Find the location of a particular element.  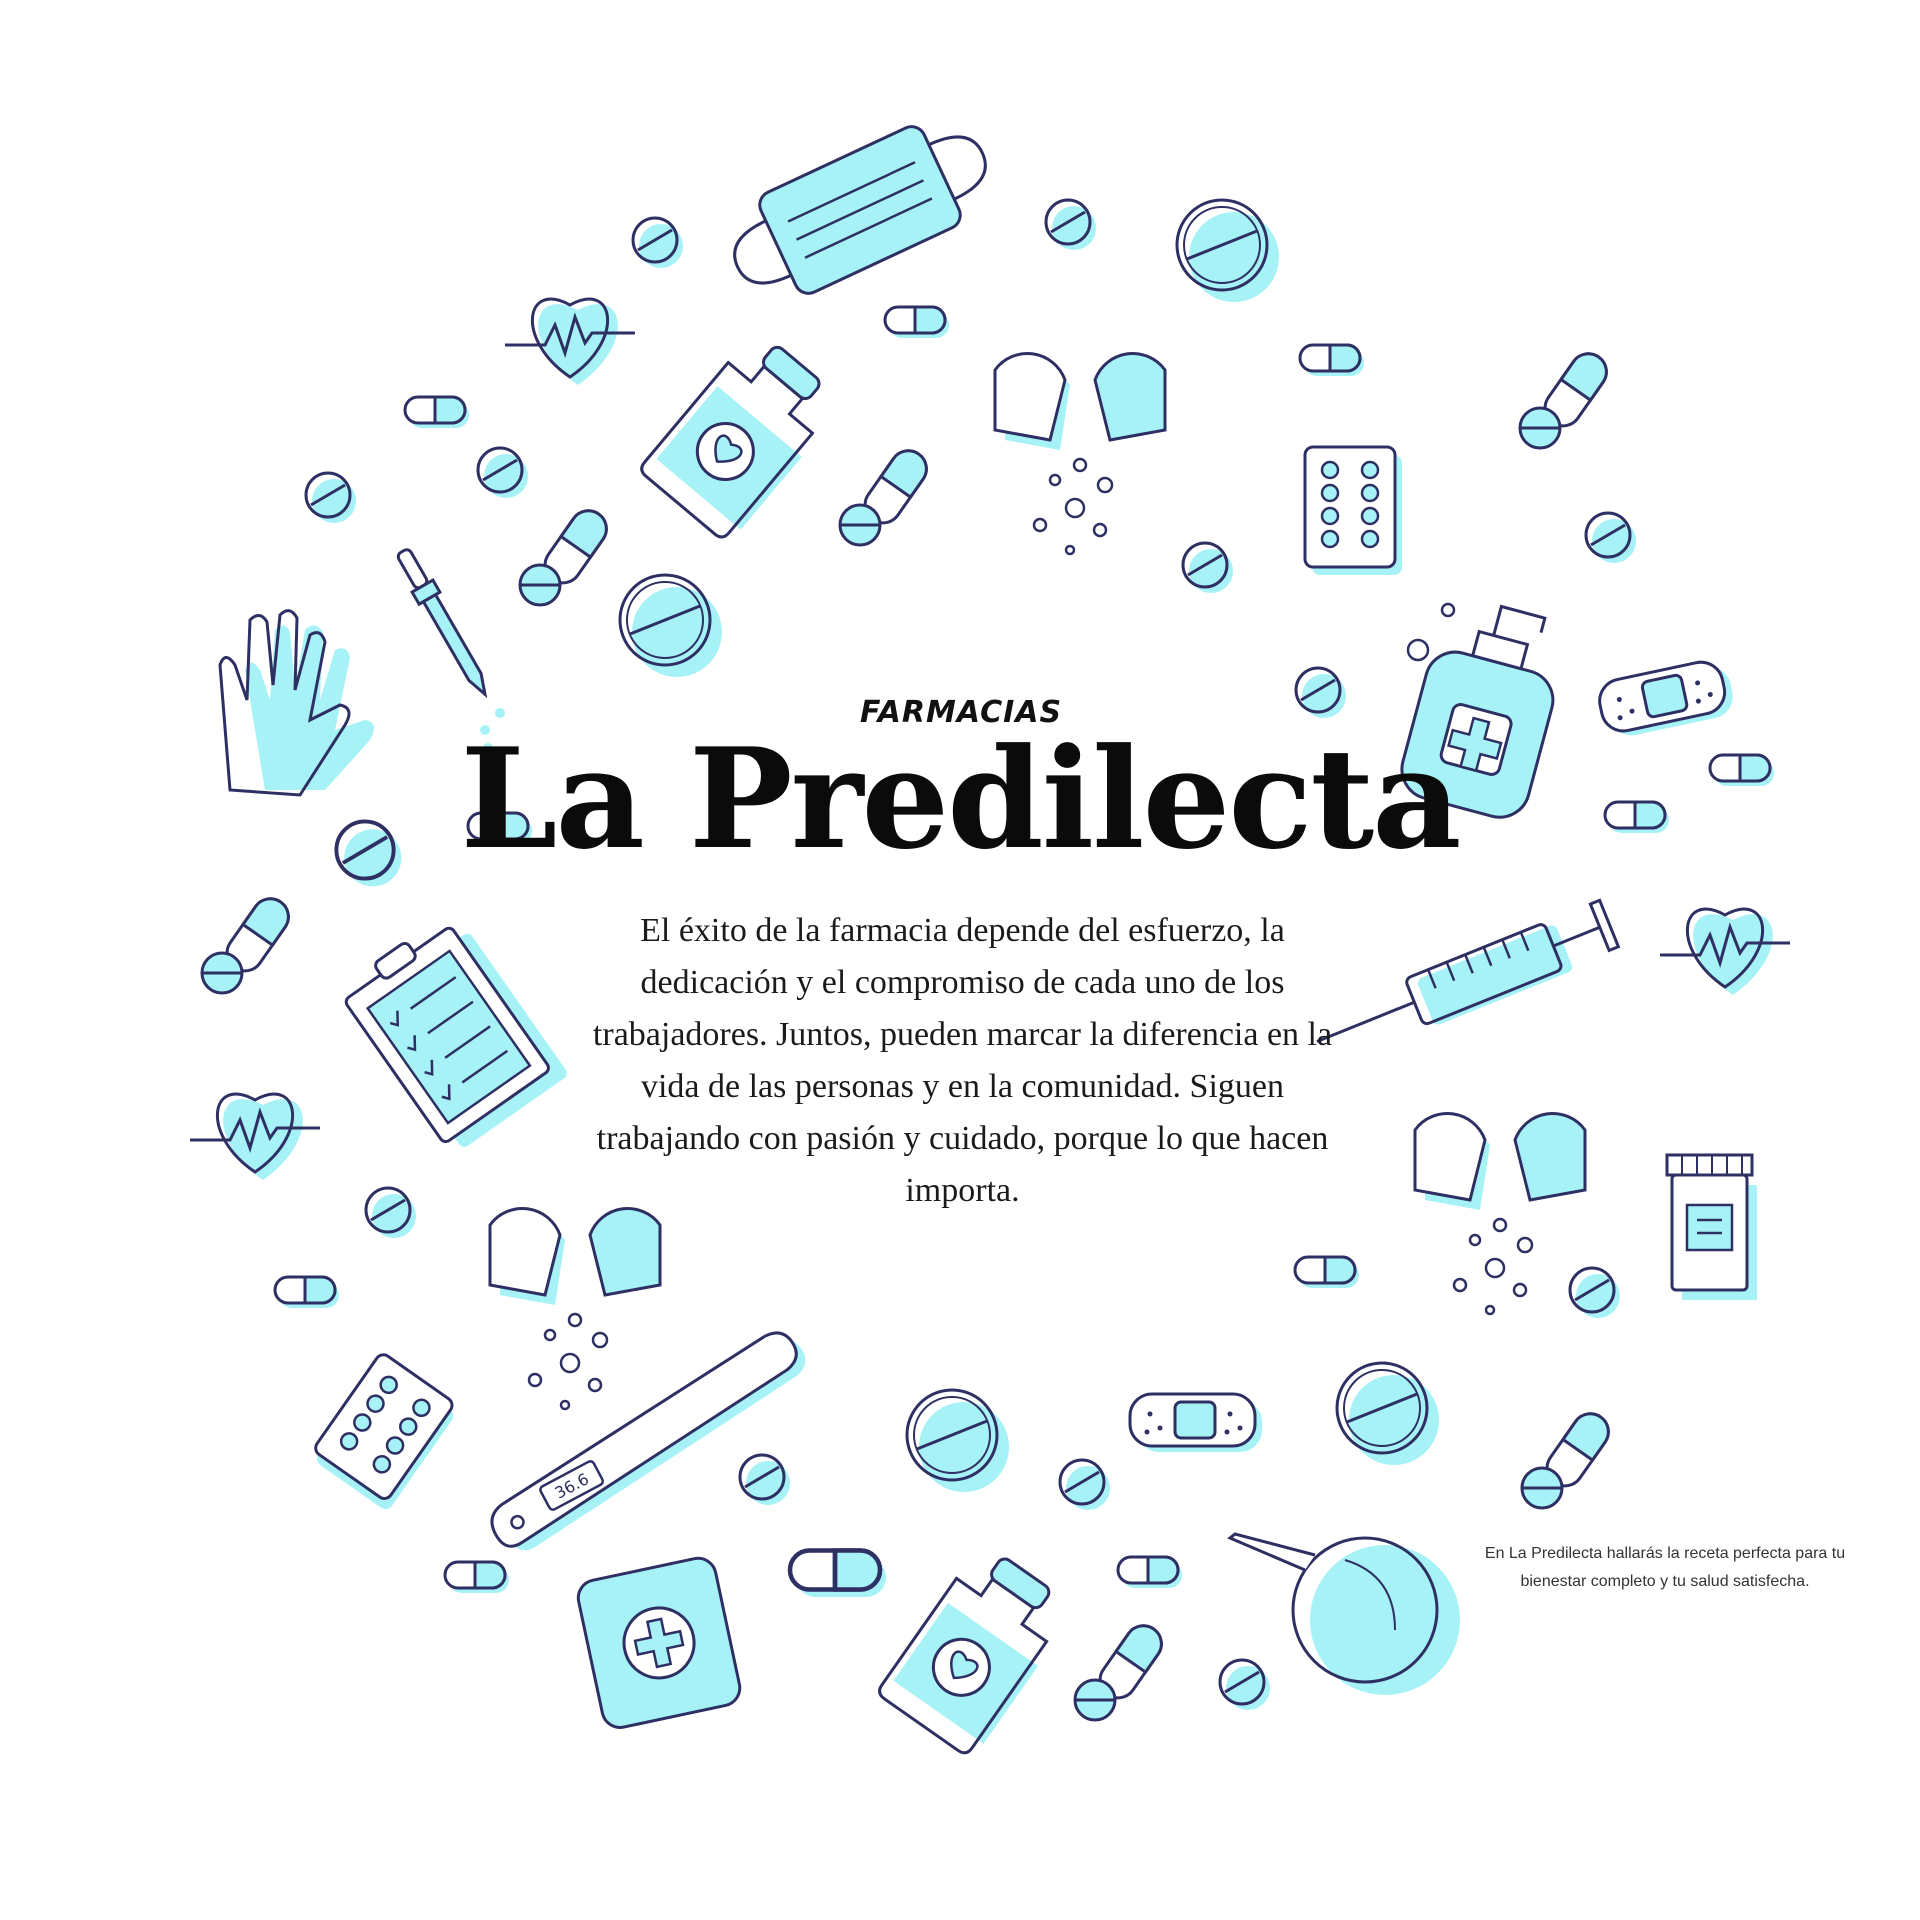

face-mask-icon is located at coordinates (860, 210).